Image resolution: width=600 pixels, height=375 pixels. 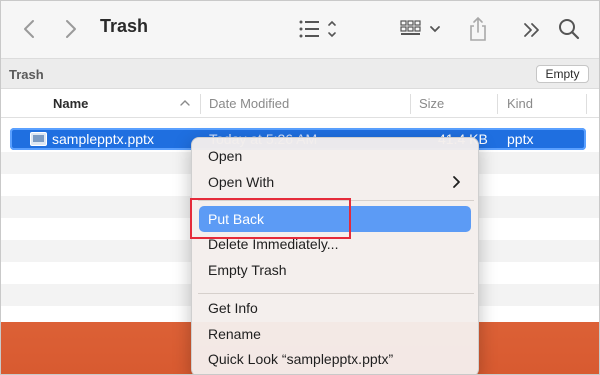 What do you see at coordinates (300, 359) in the screenshot?
I see `menu-item-quick-look: Quick Look “samplepptx.pptx”` at bounding box center [300, 359].